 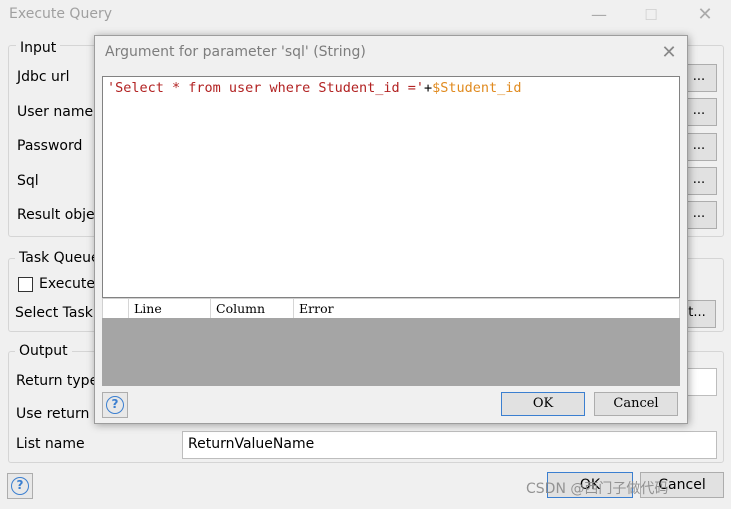 I want to click on dialog-close-icon: ✕, so click(x=669, y=52).